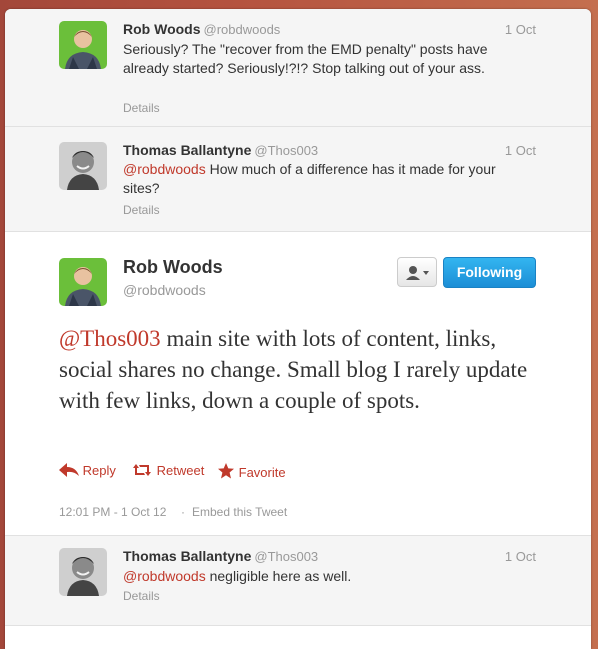 This screenshot has width=598, height=649. What do you see at coordinates (173, 267) in the screenshot?
I see `focused-author-name: Rob Woods` at bounding box center [173, 267].